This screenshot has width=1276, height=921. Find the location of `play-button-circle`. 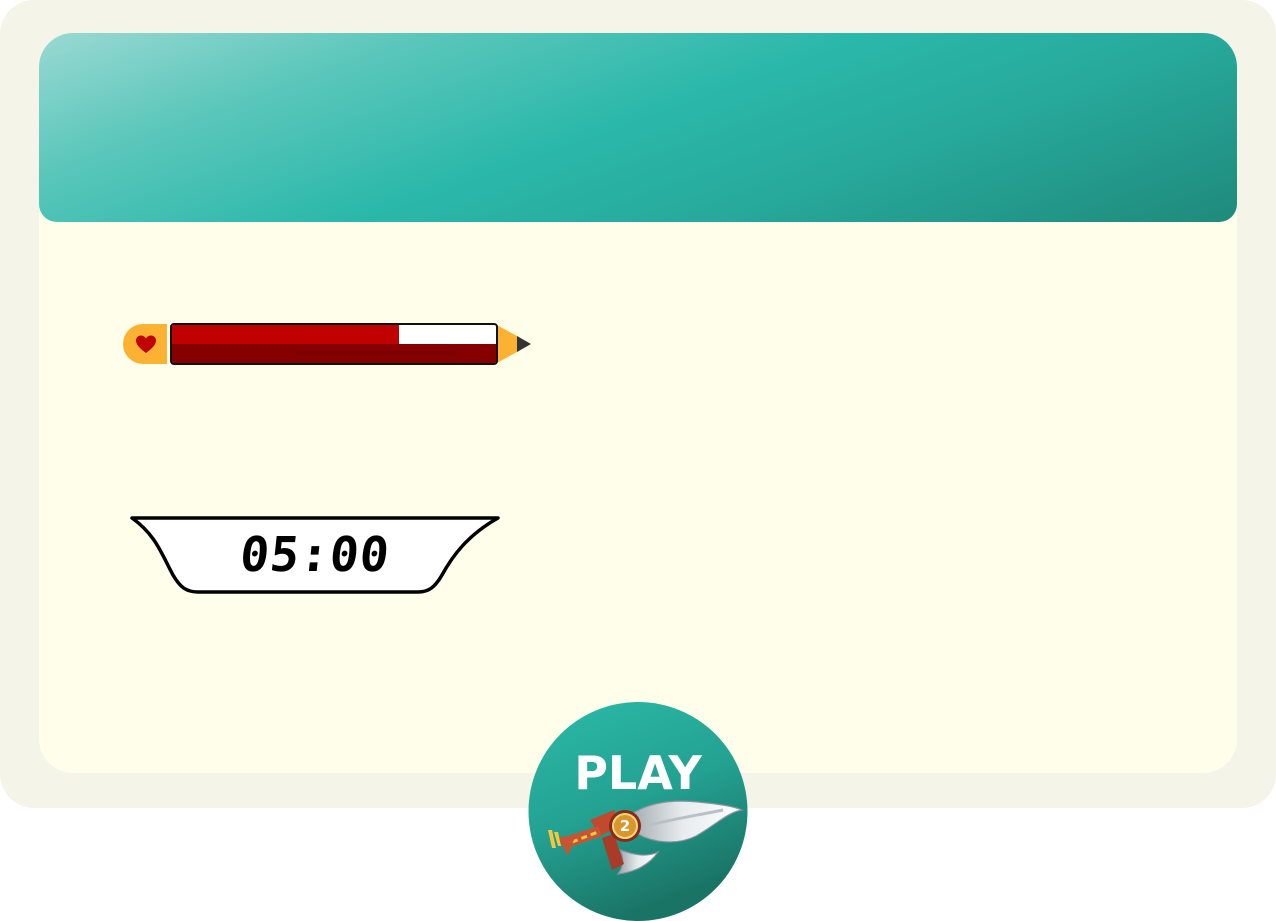

play-button-circle is located at coordinates (638, 811).